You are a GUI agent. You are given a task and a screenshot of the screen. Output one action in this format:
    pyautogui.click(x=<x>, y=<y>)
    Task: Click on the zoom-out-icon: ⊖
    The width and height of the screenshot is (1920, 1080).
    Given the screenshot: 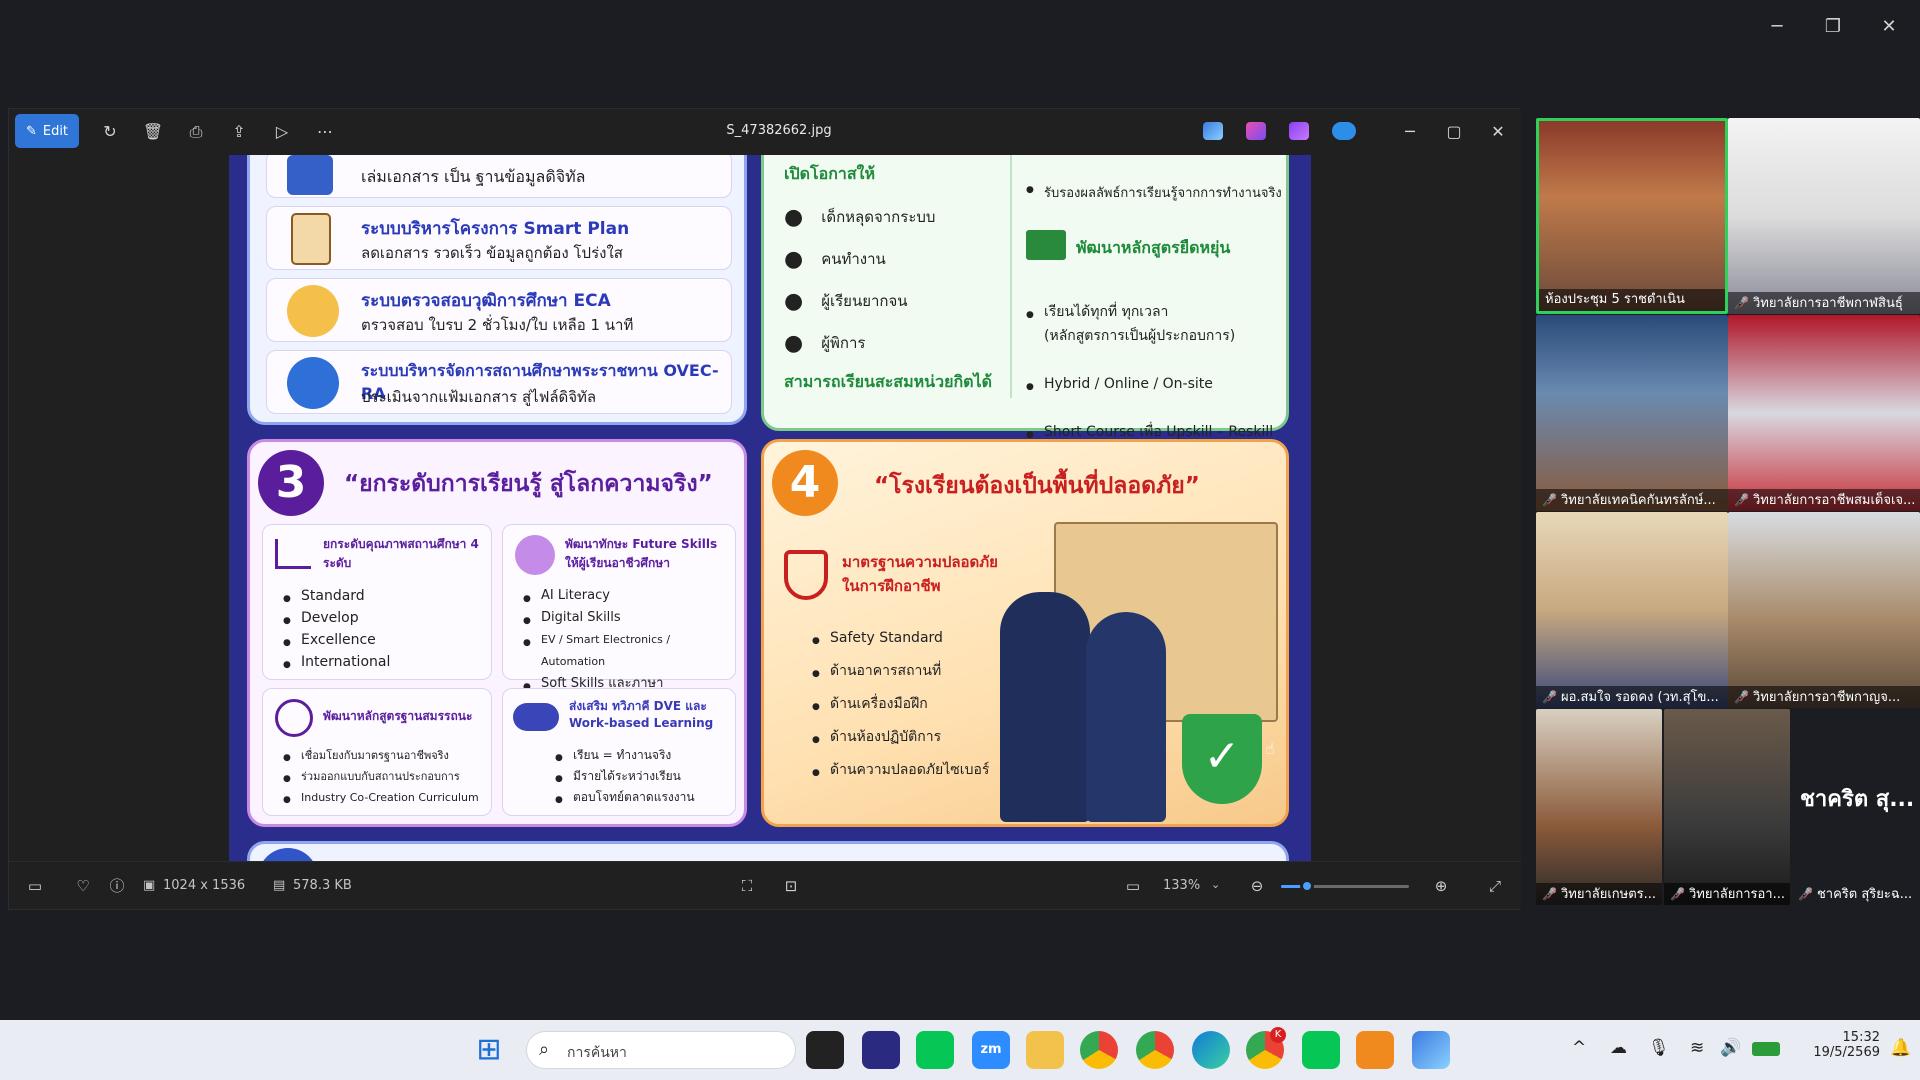 What is the action you would take?
    pyautogui.click(x=1257, y=886)
    